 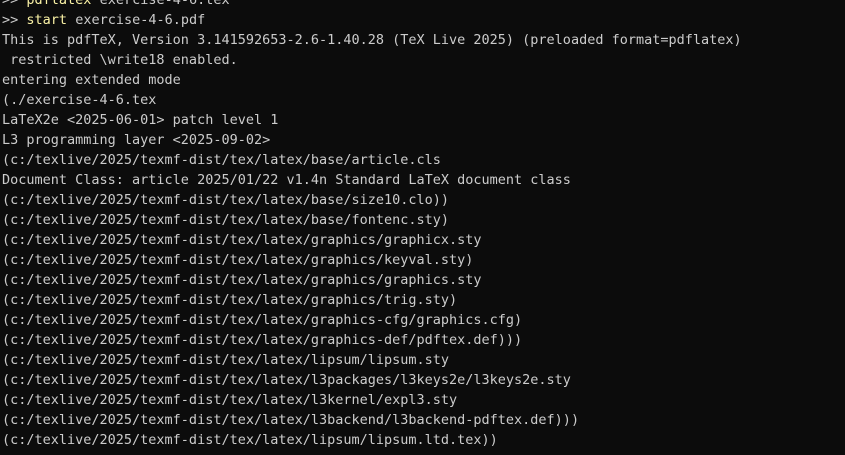 I want to click on command-argument: exercise-4-6.pdf, so click(x=140, y=20).